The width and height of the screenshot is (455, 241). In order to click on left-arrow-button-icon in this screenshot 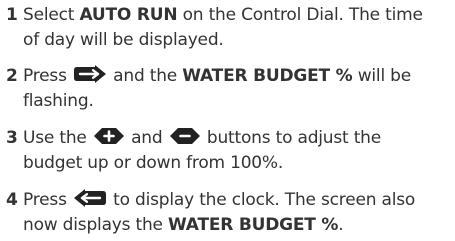, I will do `click(90, 198)`.